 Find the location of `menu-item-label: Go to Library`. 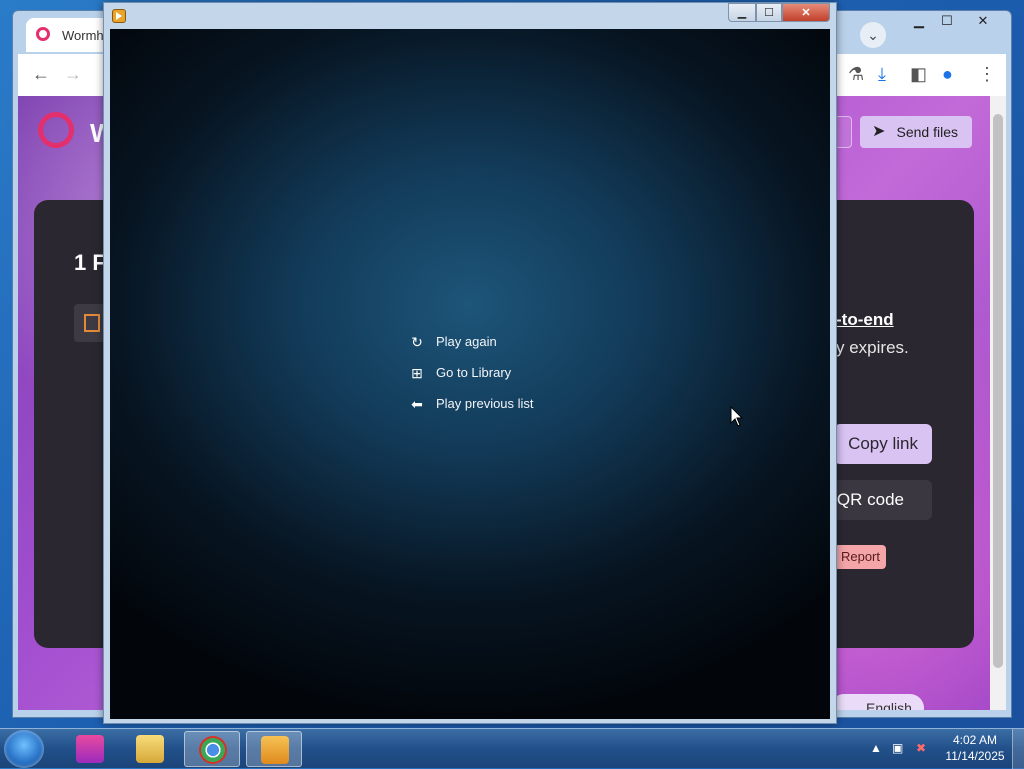

menu-item-label: Go to Library is located at coordinates (474, 372).